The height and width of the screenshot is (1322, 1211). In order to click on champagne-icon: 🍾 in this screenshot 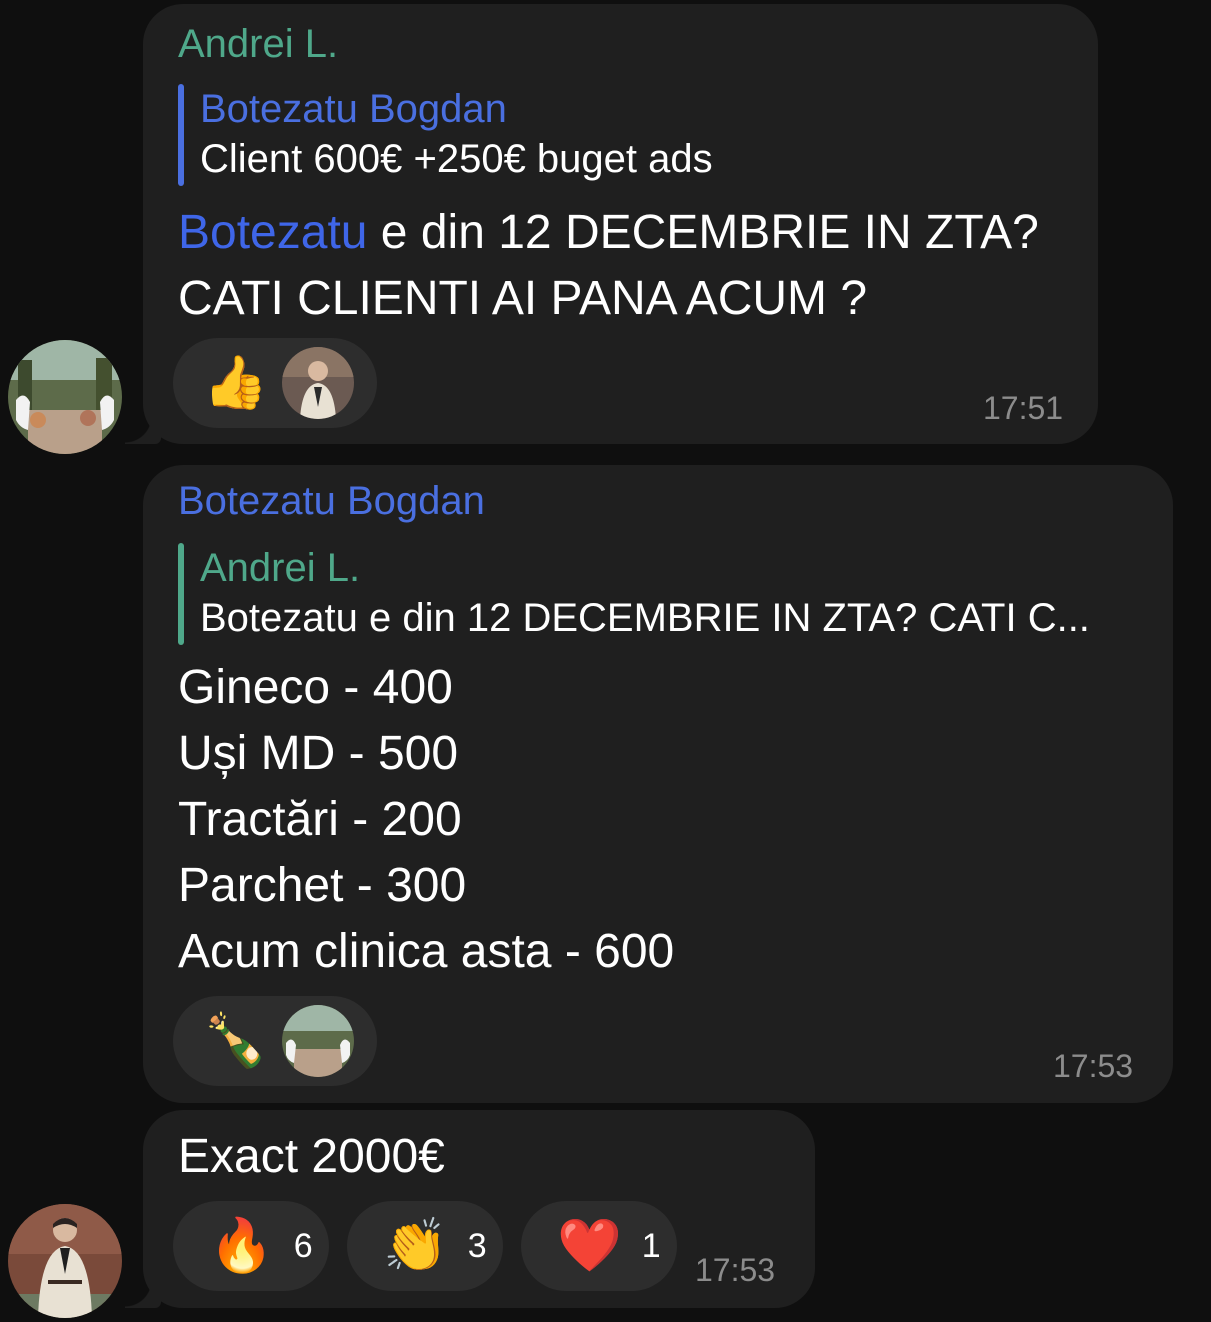, I will do `click(235, 1041)`.